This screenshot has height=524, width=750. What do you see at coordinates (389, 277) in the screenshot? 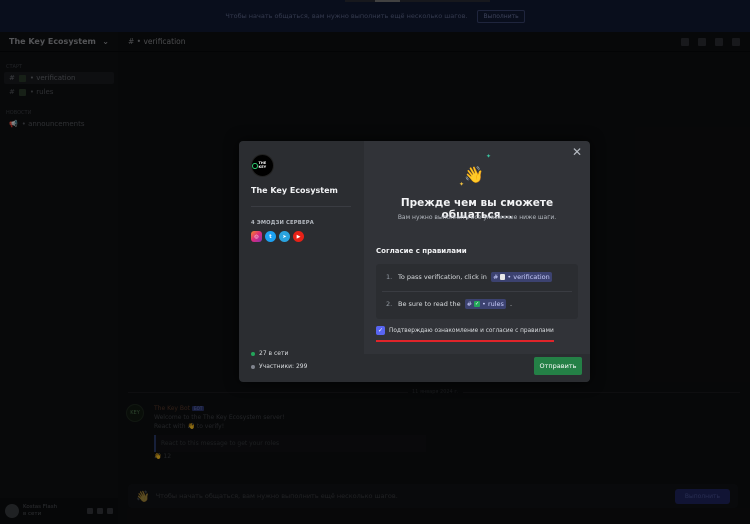
I see `rule-number: 1.` at bounding box center [389, 277].